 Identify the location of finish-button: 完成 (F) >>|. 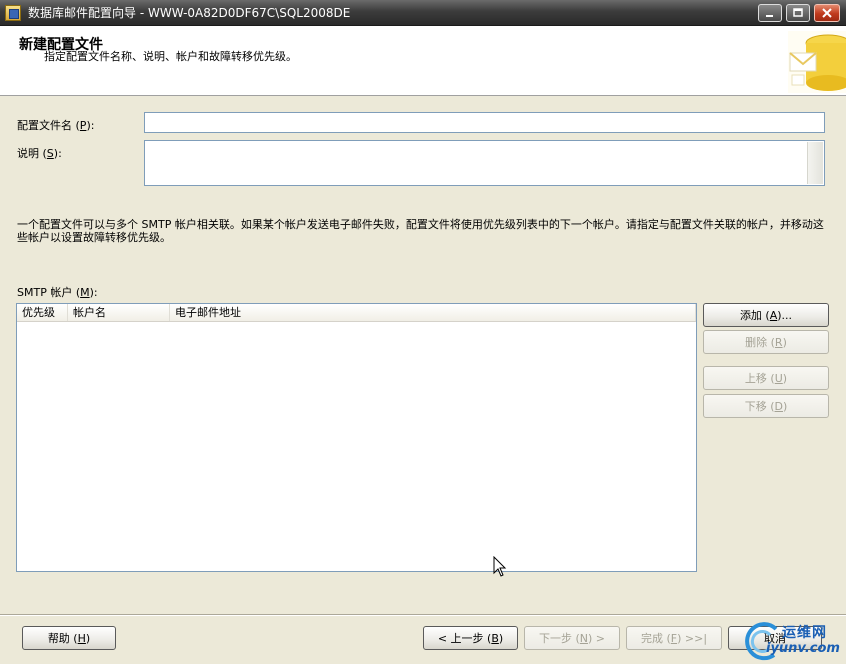
(674, 638).